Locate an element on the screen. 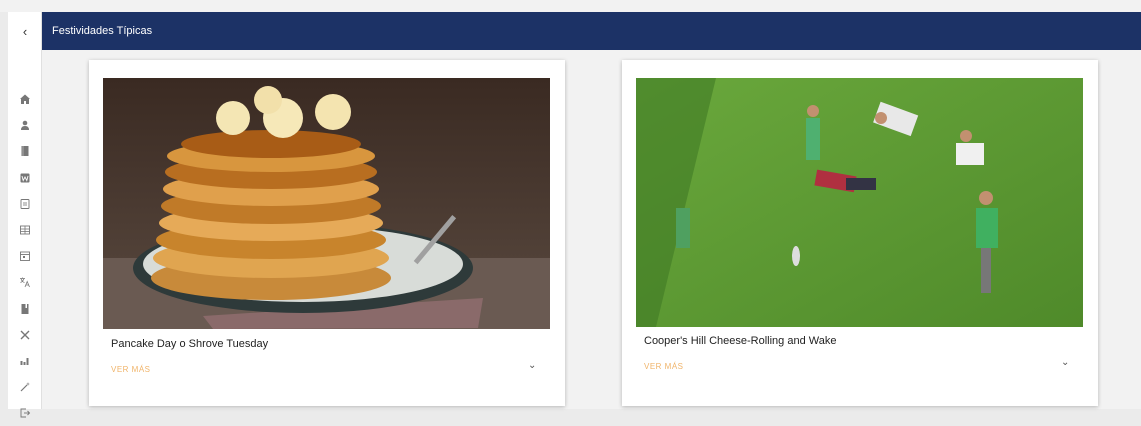 Image resolution: width=1141 pixels, height=426 pixels. logout-icon is located at coordinates (25, 413).